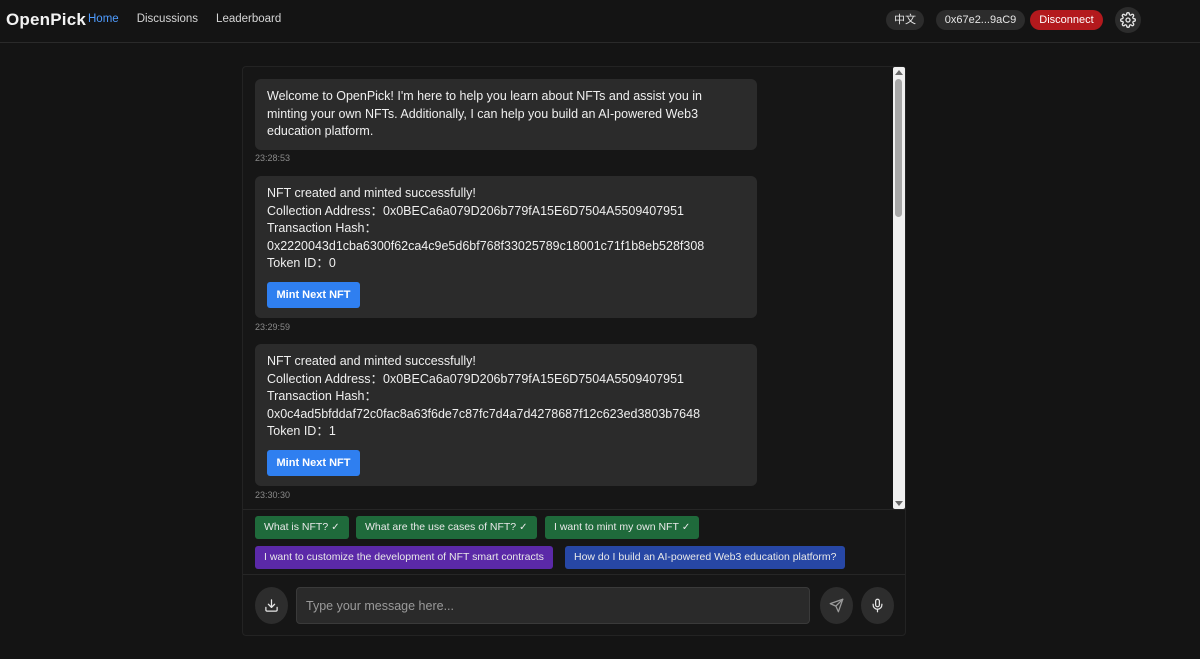 The image size is (1200, 659). What do you see at coordinates (898, 148) in the screenshot?
I see `scrollbar-thumb` at bounding box center [898, 148].